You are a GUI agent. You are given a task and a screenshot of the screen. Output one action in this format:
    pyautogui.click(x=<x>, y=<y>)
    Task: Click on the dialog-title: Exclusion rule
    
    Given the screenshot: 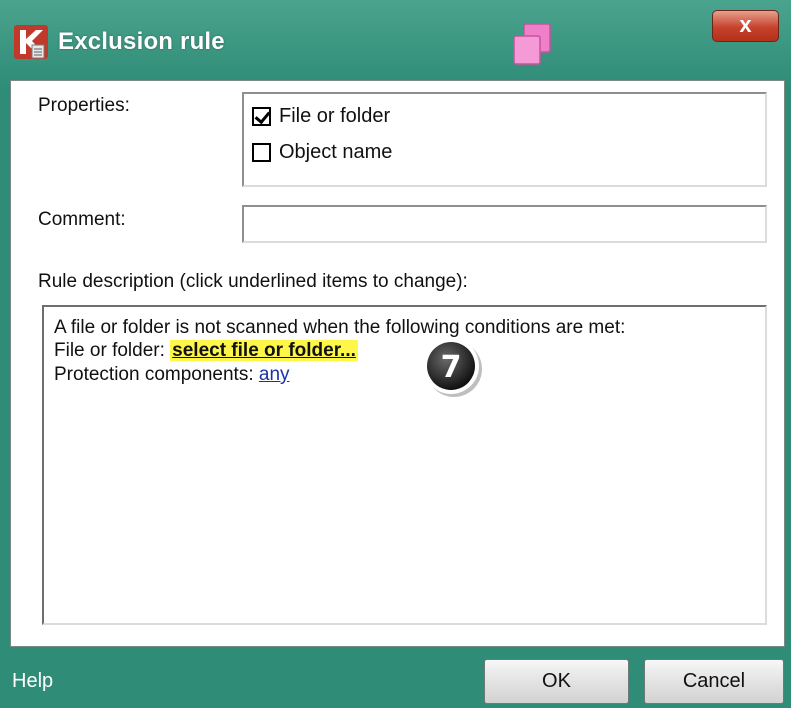 What is the action you would take?
    pyautogui.click(x=141, y=41)
    